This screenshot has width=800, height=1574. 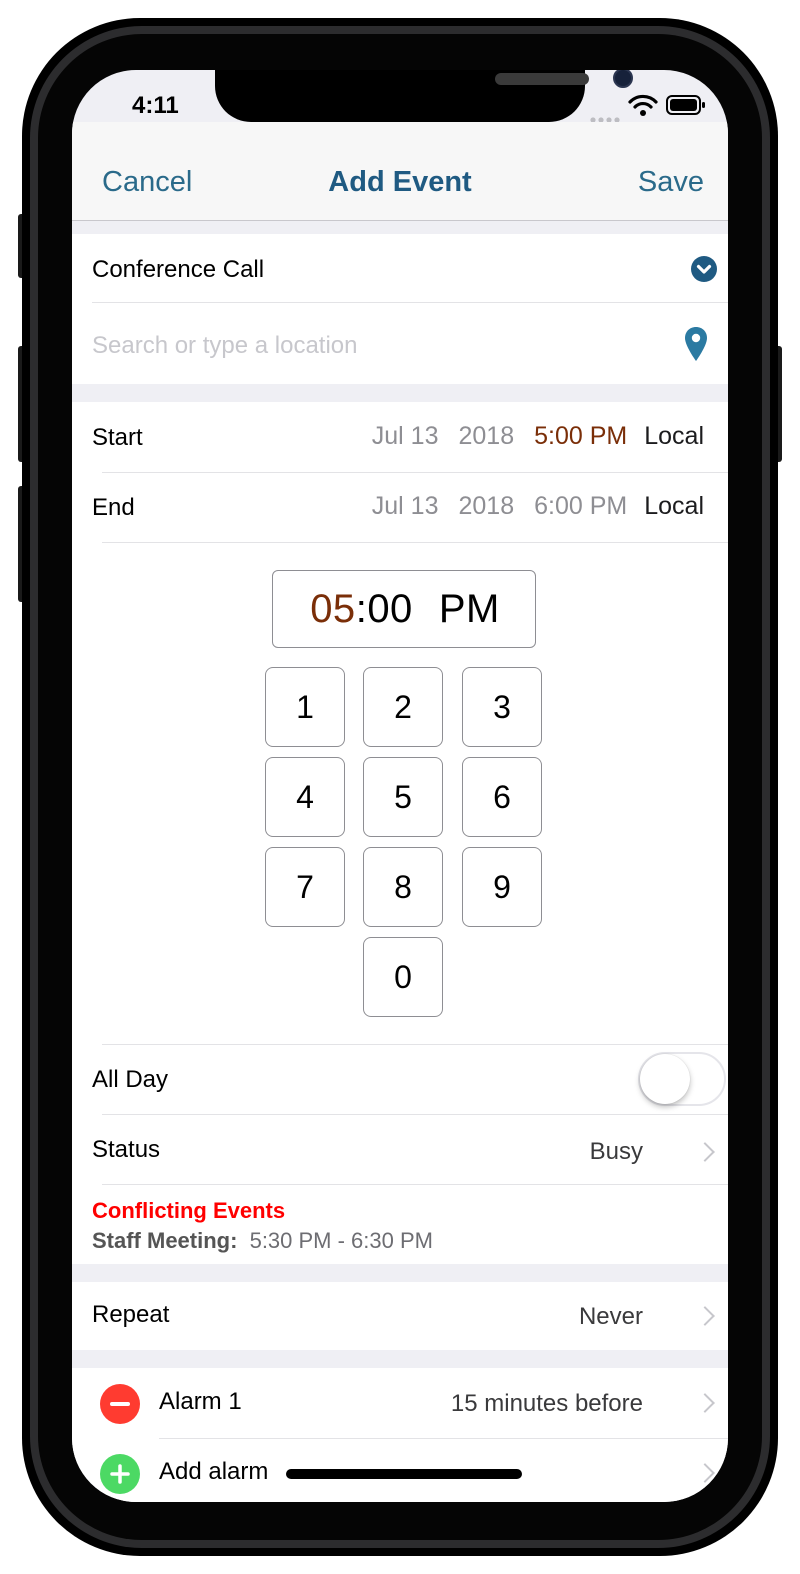 What do you see at coordinates (405, 436) in the screenshot?
I see `start-date: Jul 13` at bounding box center [405, 436].